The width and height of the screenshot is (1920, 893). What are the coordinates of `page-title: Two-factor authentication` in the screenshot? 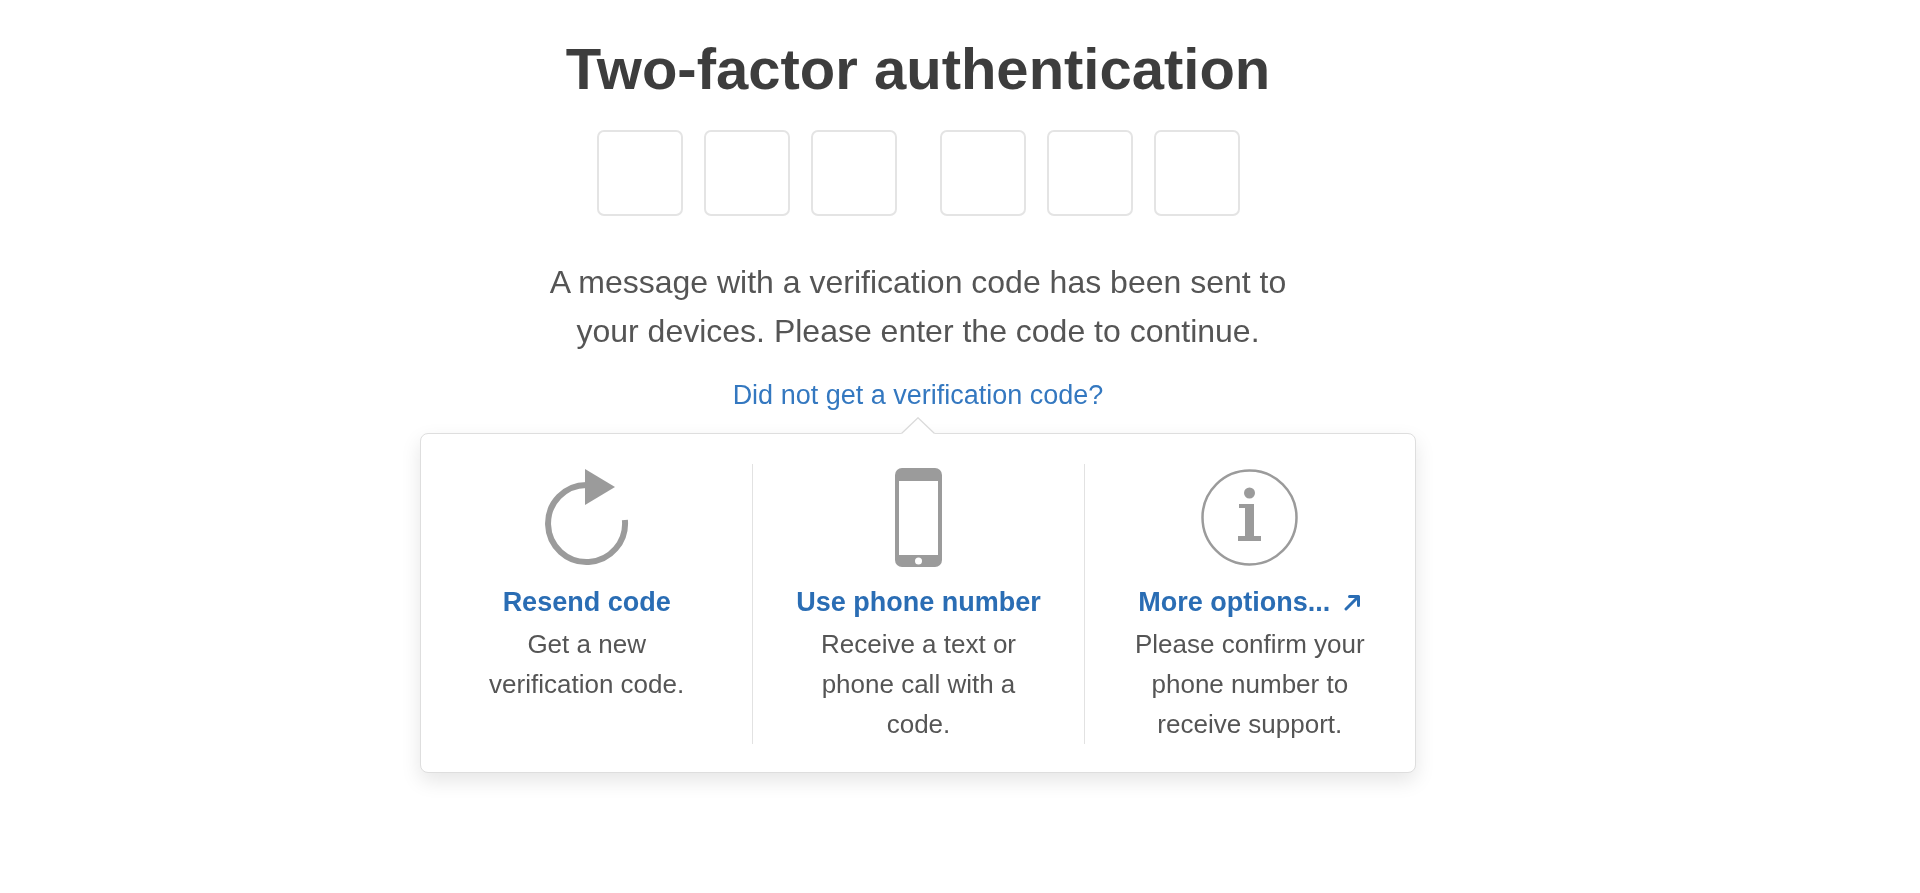 It's located at (918, 69).